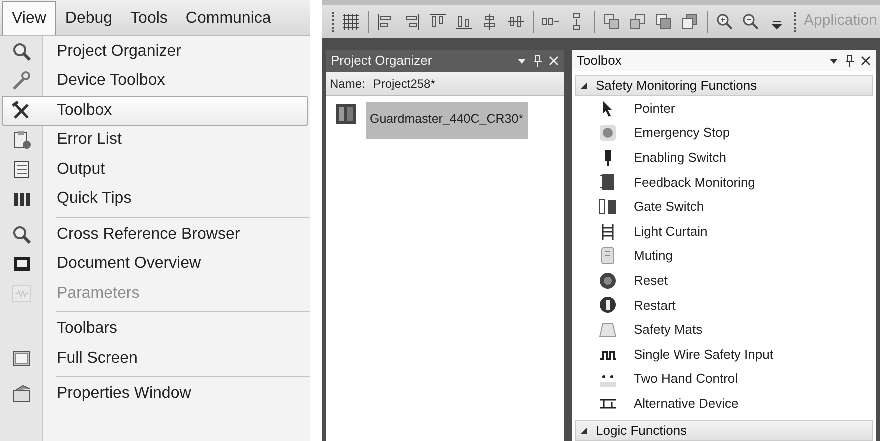 The height and width of the screenshot is (441, 880). I want to click on zoom-out-icon, so click(751, 21).